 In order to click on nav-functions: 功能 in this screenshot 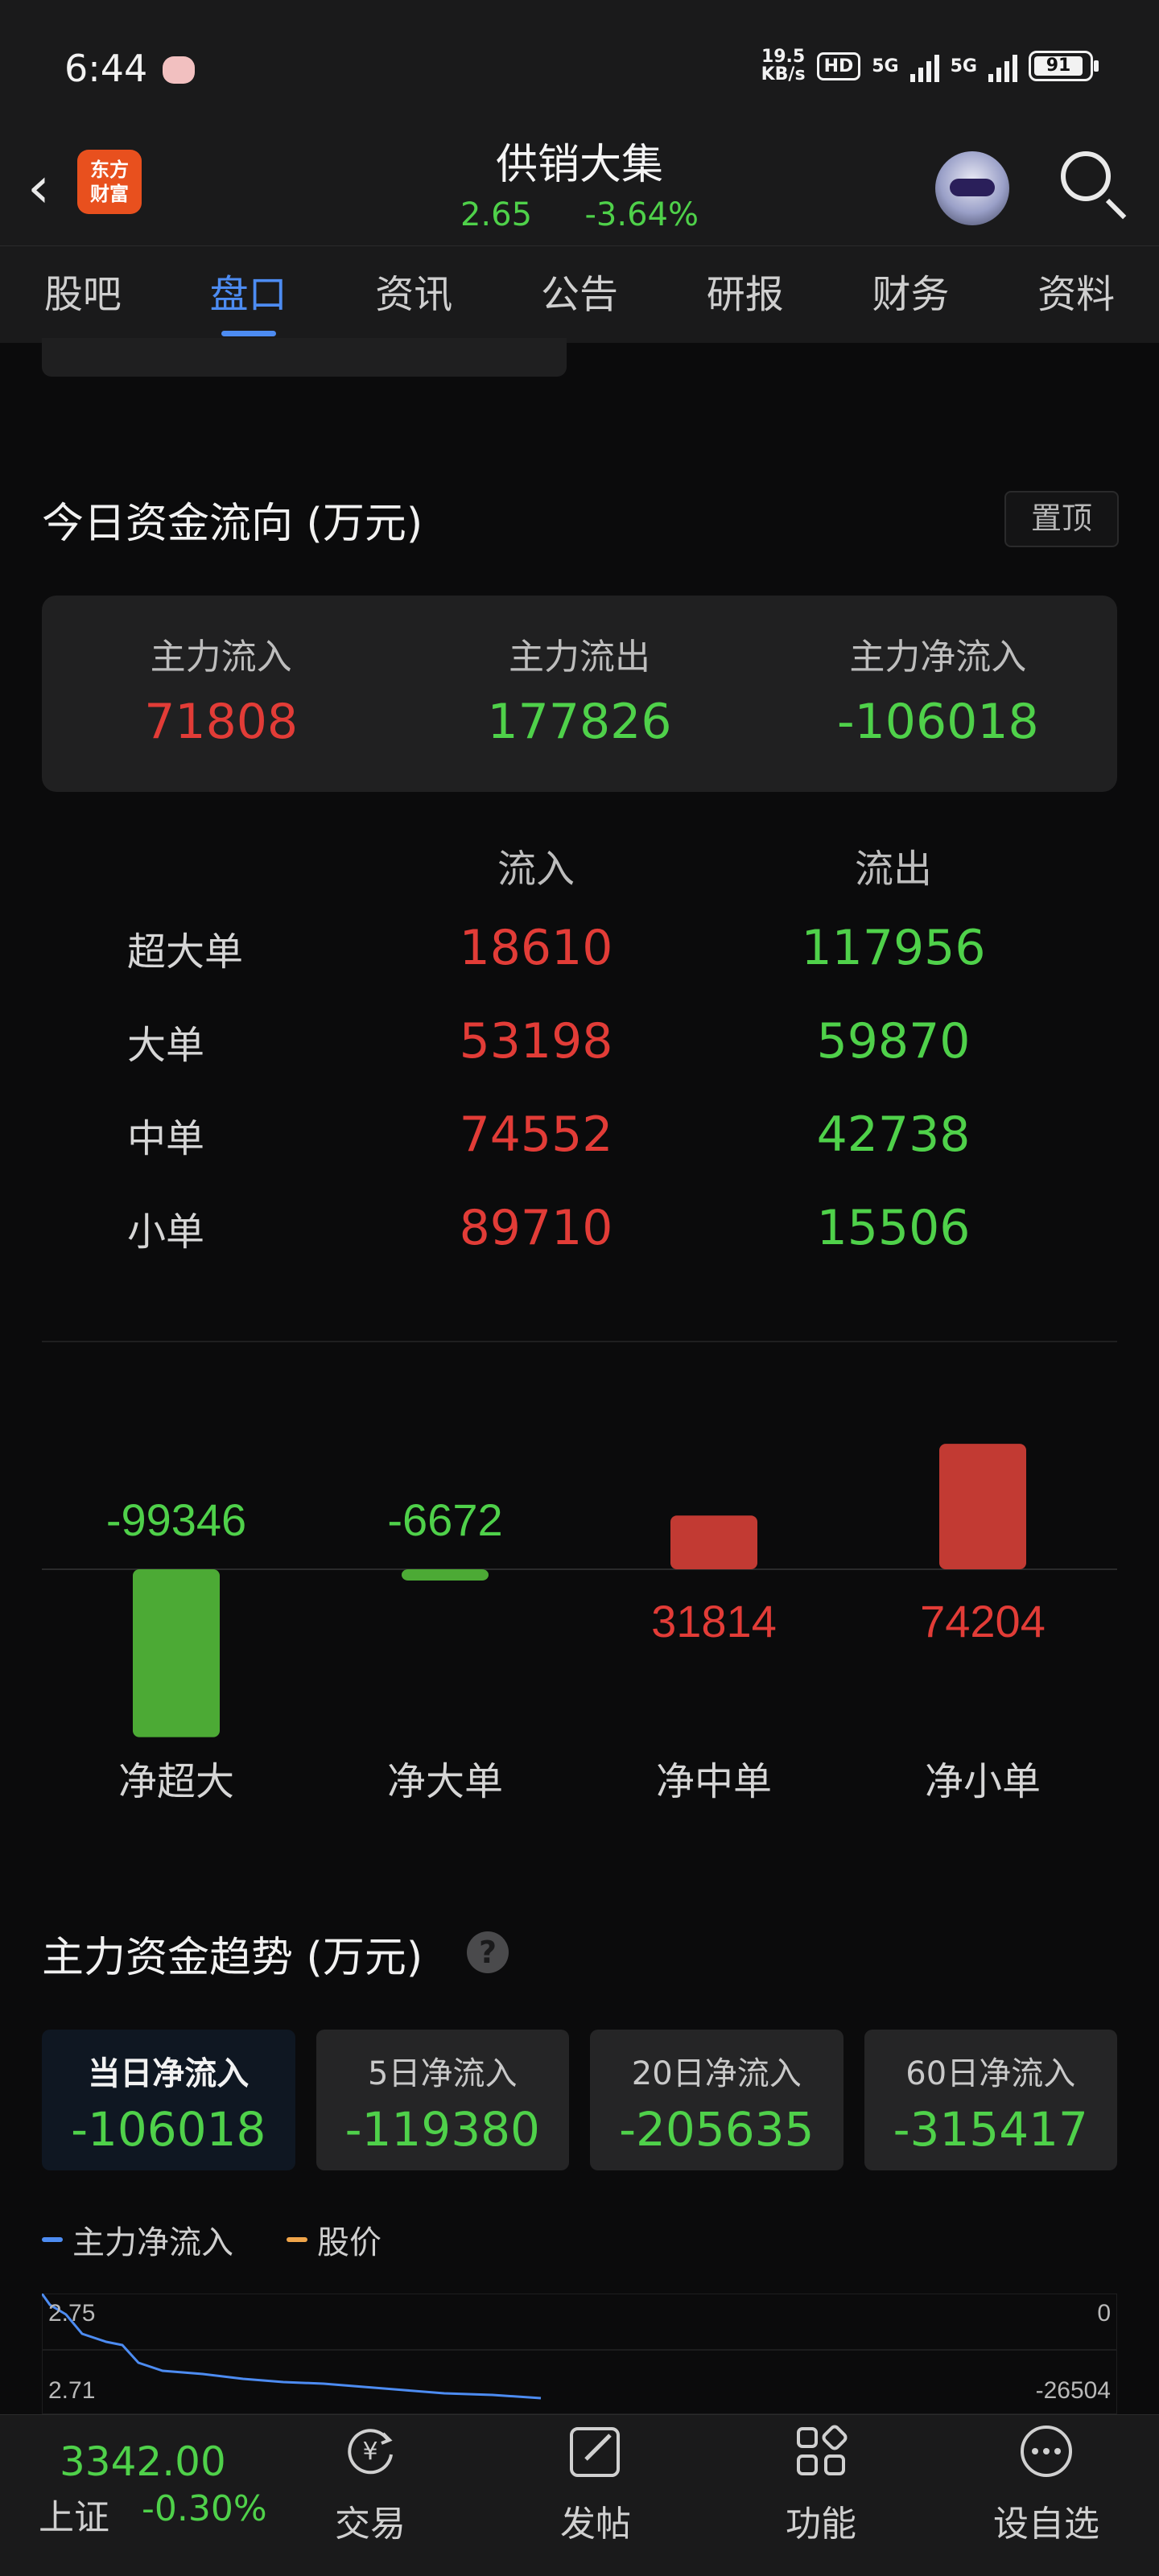, I will do `click(820, 2484)`.